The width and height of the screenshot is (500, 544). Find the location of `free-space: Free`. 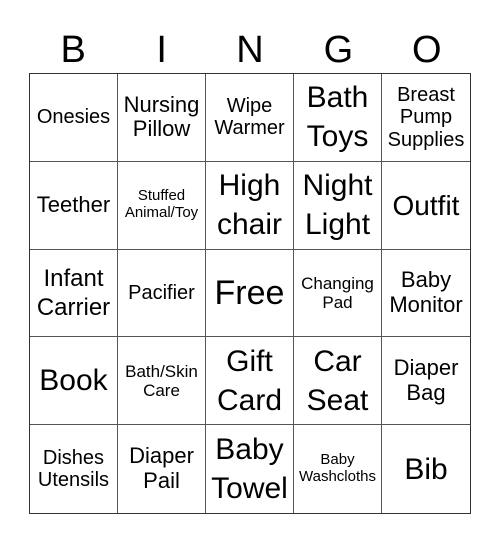

free-space: Free is located at coordinates (250, 293).